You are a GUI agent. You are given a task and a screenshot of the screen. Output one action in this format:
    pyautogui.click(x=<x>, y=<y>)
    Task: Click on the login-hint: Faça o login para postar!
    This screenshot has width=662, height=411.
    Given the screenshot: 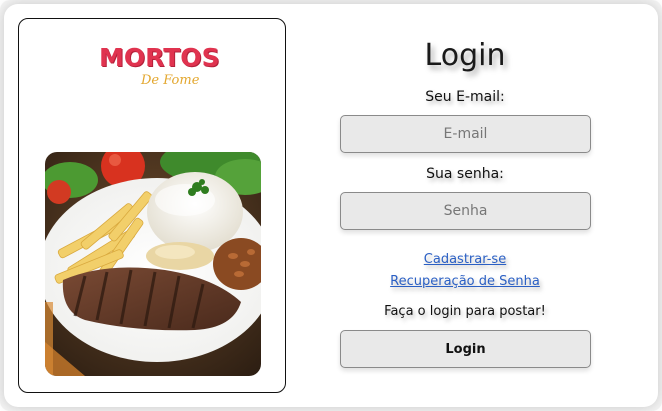 What is the action you would take?
    pyautogui.click(x=465, y=311)
    